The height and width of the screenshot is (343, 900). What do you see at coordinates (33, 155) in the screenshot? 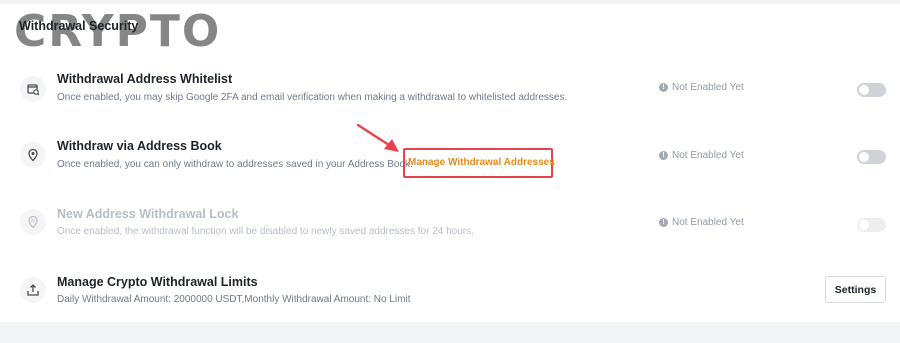
I see `location-pin-icon` at bounding box center [33, 155].